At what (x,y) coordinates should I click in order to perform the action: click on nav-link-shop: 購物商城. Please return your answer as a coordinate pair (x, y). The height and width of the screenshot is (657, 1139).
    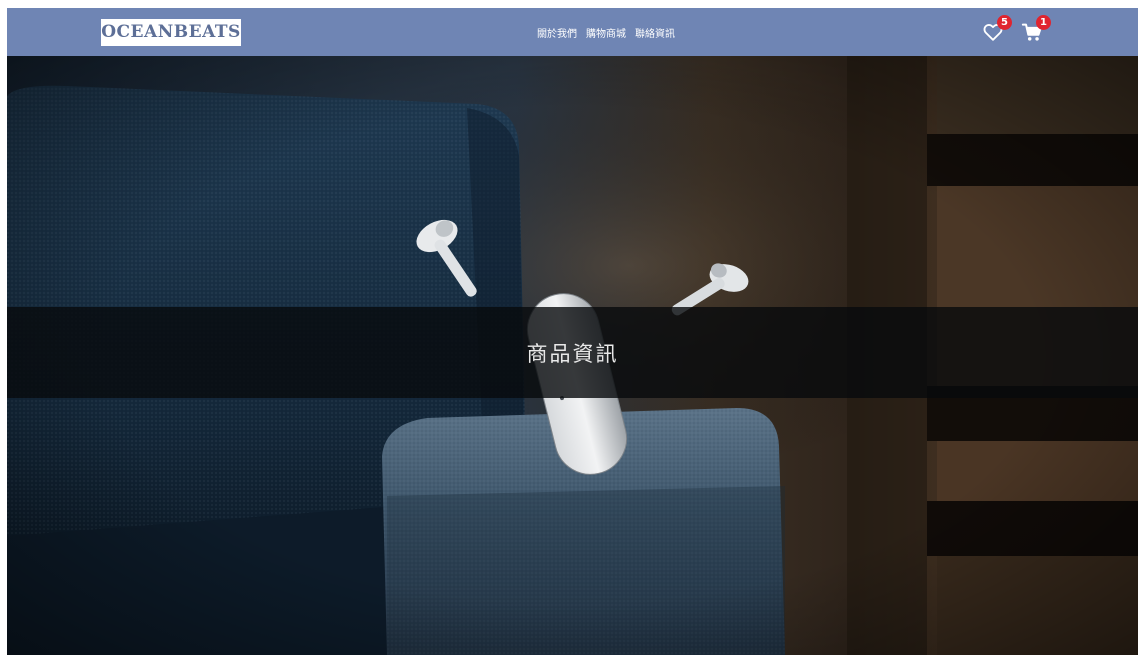
    Looking at the image, I should click on (606, 32).